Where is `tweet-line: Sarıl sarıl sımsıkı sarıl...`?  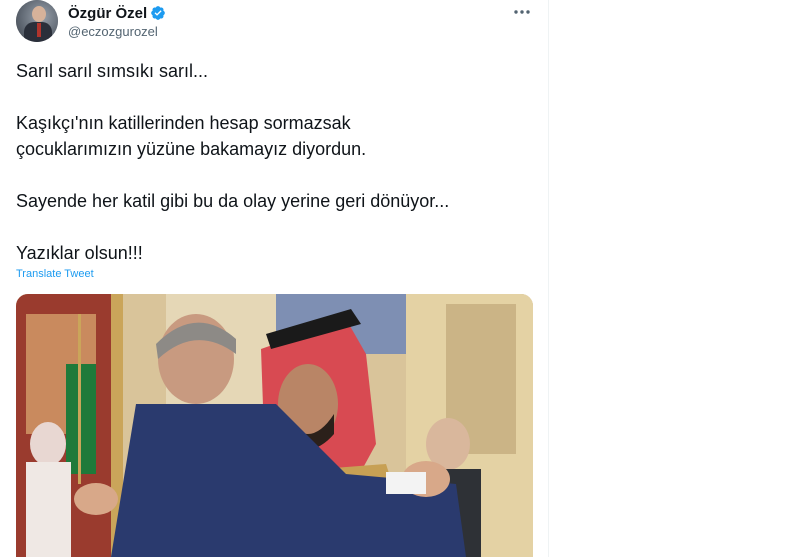 tweet-line: Sarıl sarıl sımsıkı sarıl... is located at coordinates (112, 71).